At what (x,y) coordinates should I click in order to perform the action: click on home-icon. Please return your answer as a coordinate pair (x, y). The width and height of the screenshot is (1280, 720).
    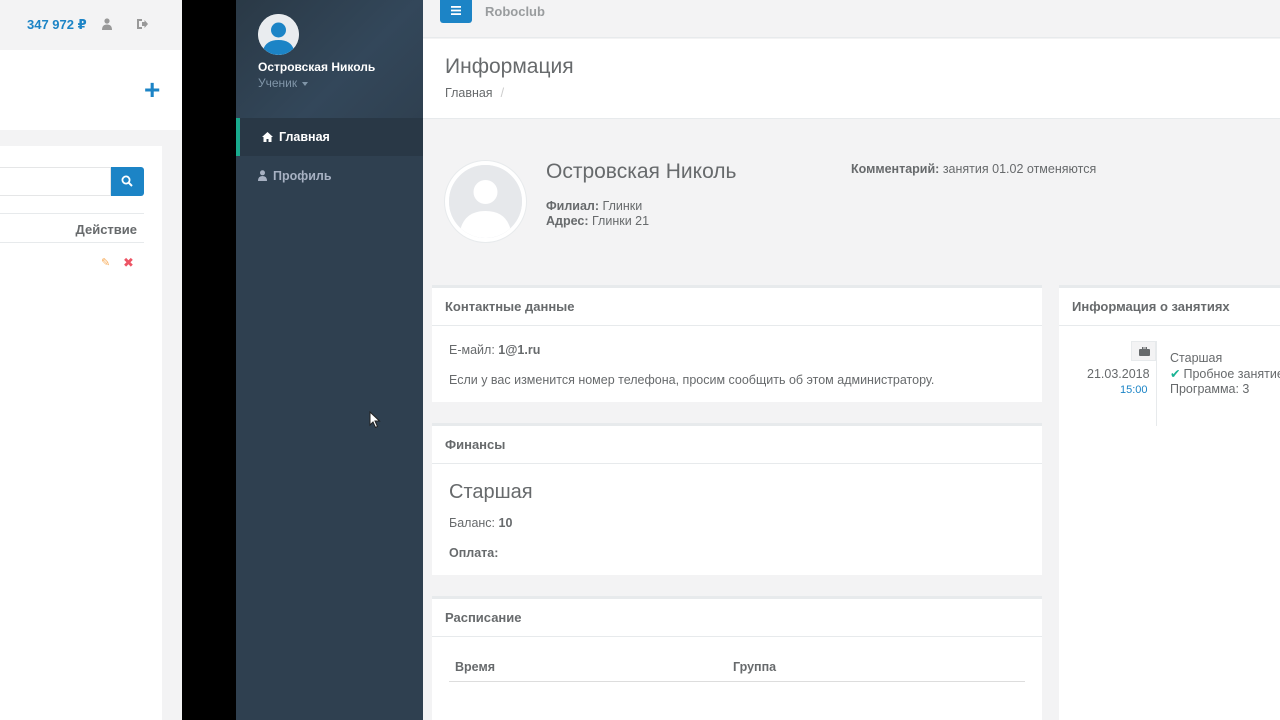
    Looking at the image, I should click on (268, 137).